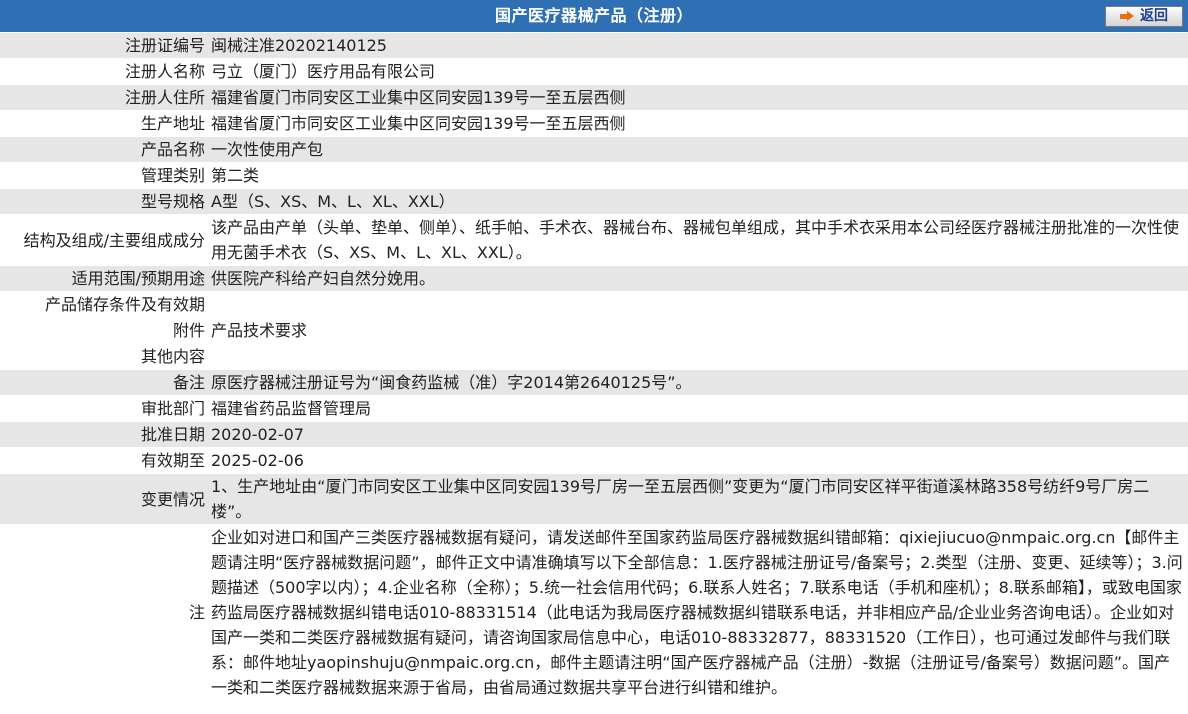 Image resolution: width=1188 pixels, height=714 pixels. I want to click on valid-until-value: 2025-02-06, so click(698, 461).